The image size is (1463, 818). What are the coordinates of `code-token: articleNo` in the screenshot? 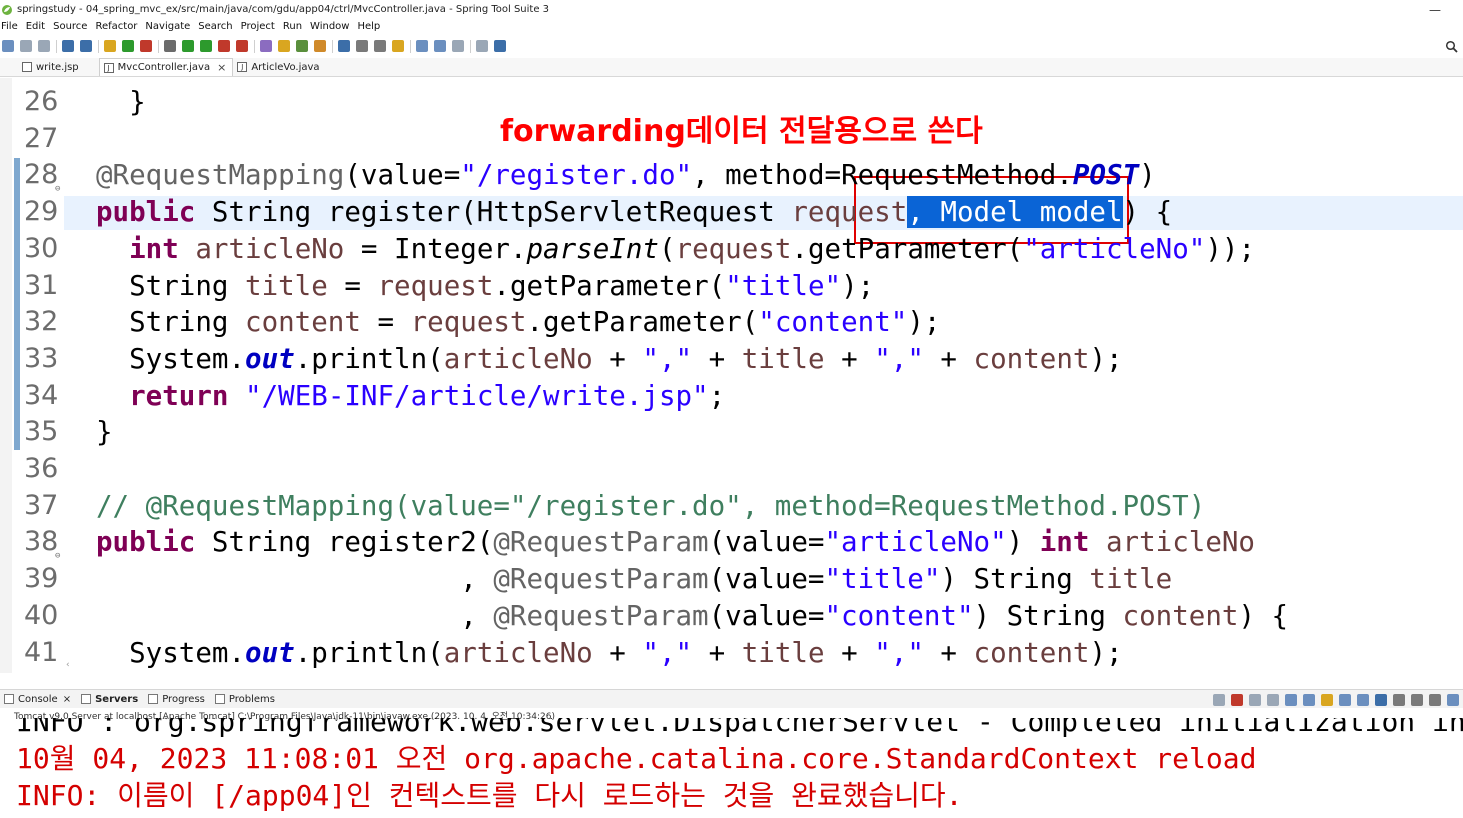 It's located at (518, 358).